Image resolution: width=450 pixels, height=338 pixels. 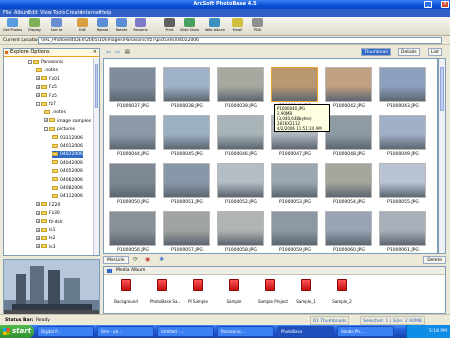 I want to click on tree-folder-item: 04042006, so click(x=67, y=163).